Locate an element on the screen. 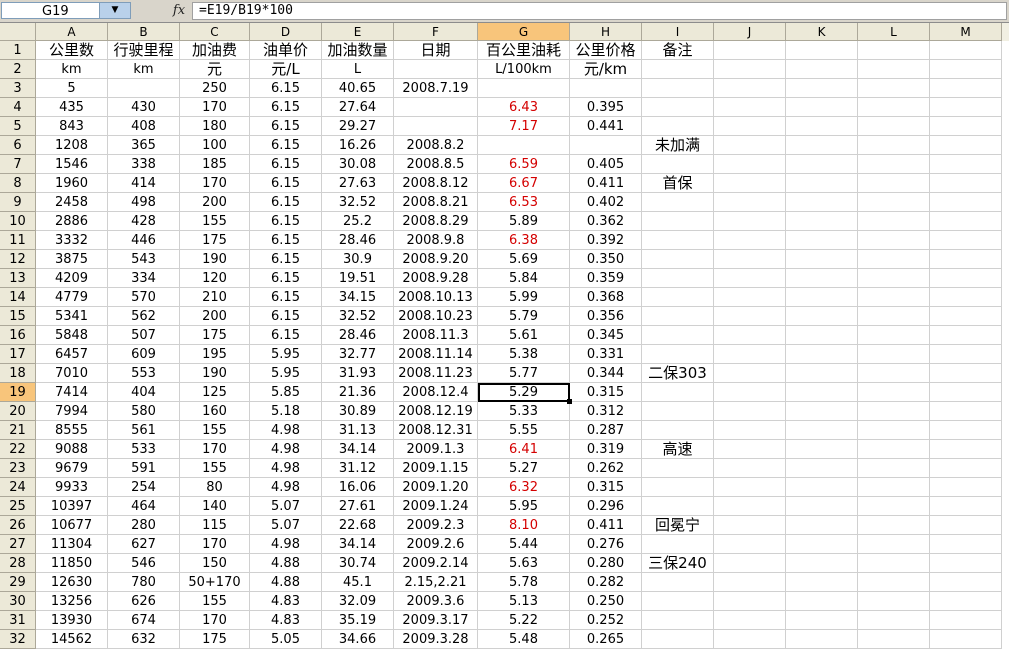  cell-j12 is located at coordinates (750, 259).